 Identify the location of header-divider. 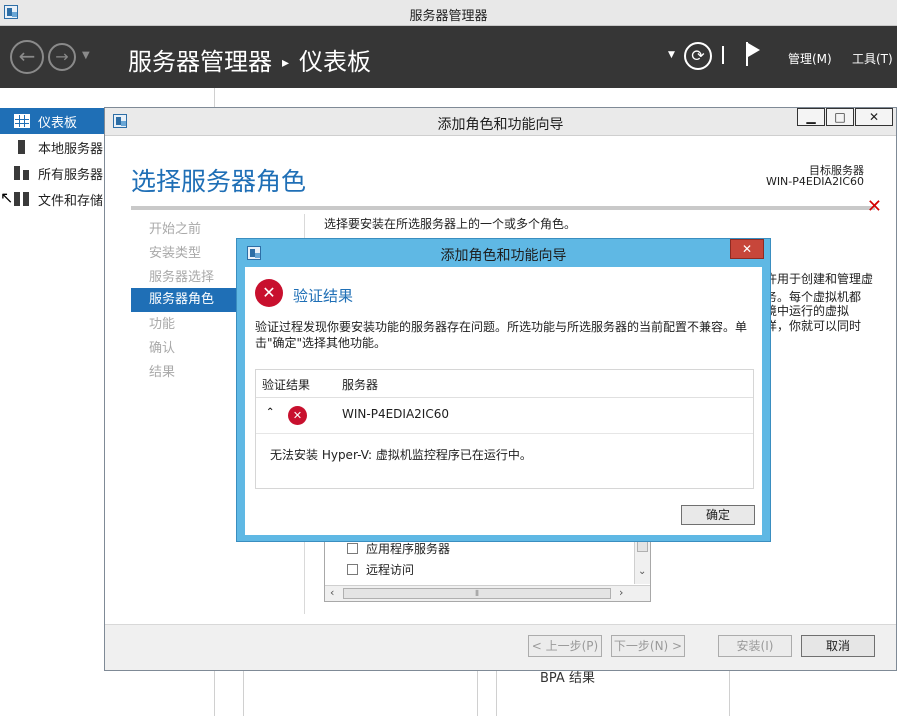
(723, 55).